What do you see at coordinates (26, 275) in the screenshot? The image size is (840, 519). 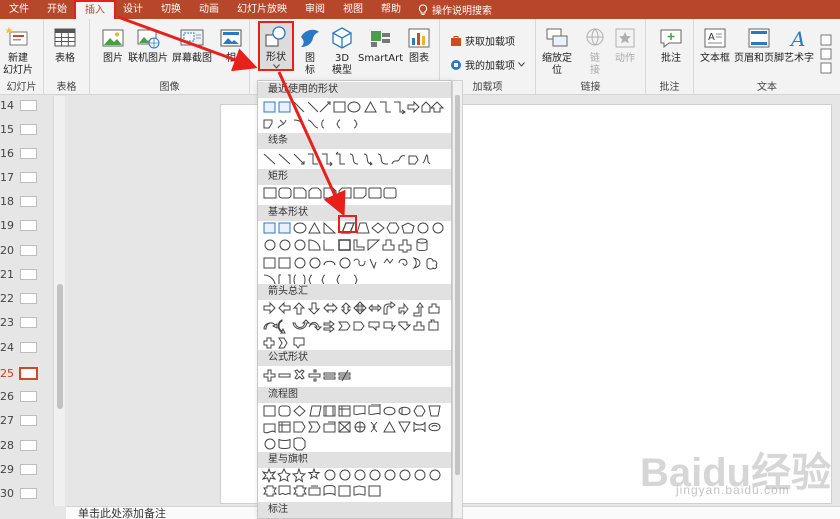 I see `thumbnail-21: 21` at bounding box center [26, 275].